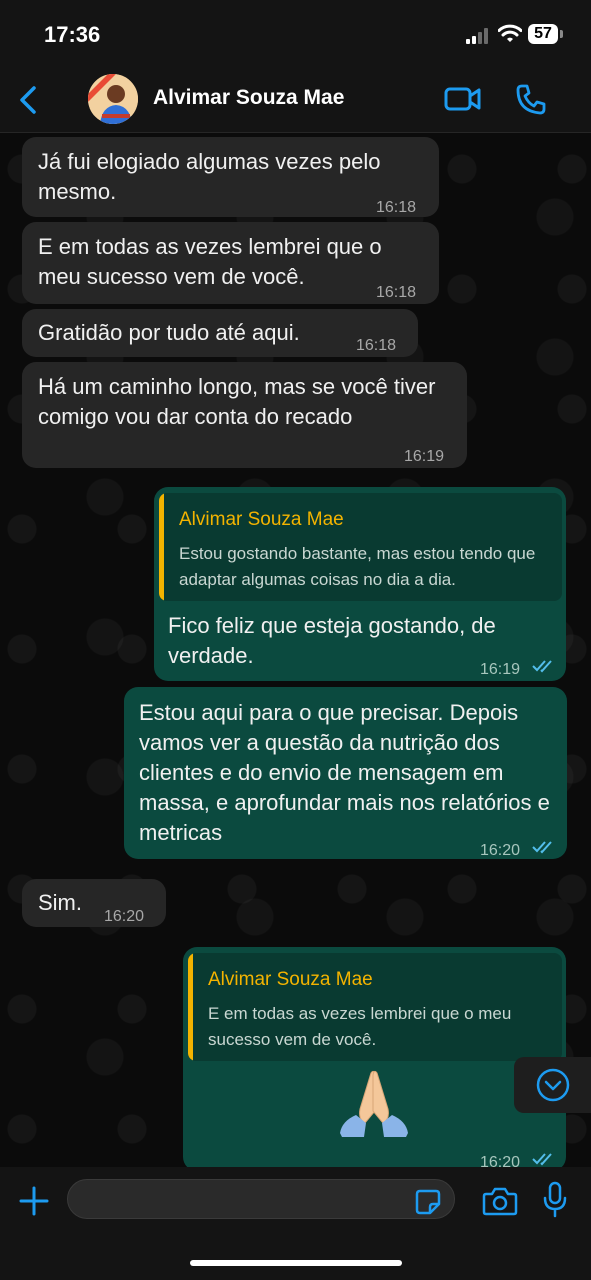 The height and width of the screenshot is (1280, 591). What do you see at coordinates (500, 1201) in the screenshot?
I see `camera-icon` at bounding box center [500, 1201].